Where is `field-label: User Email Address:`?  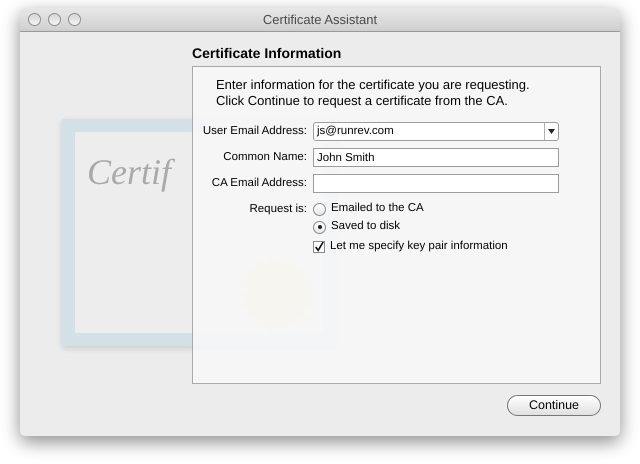
field-label: User Email Address: is located at coordinates (255, 131).